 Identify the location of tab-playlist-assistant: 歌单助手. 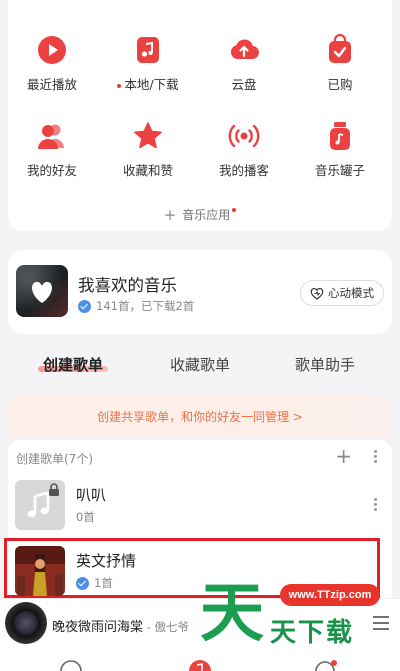
(325, 364).